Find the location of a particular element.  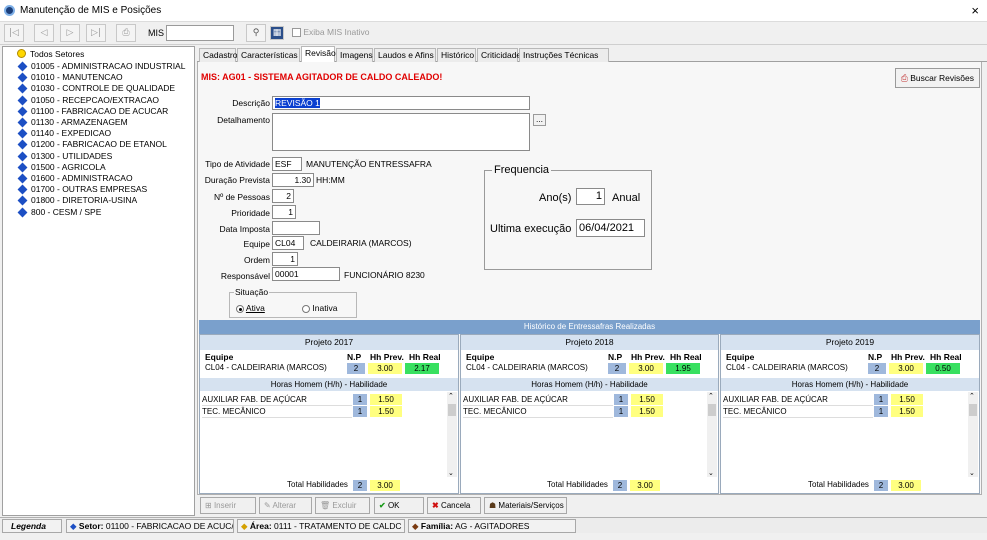

next-record-icon: ▷ is located at coordinates (70, 33).